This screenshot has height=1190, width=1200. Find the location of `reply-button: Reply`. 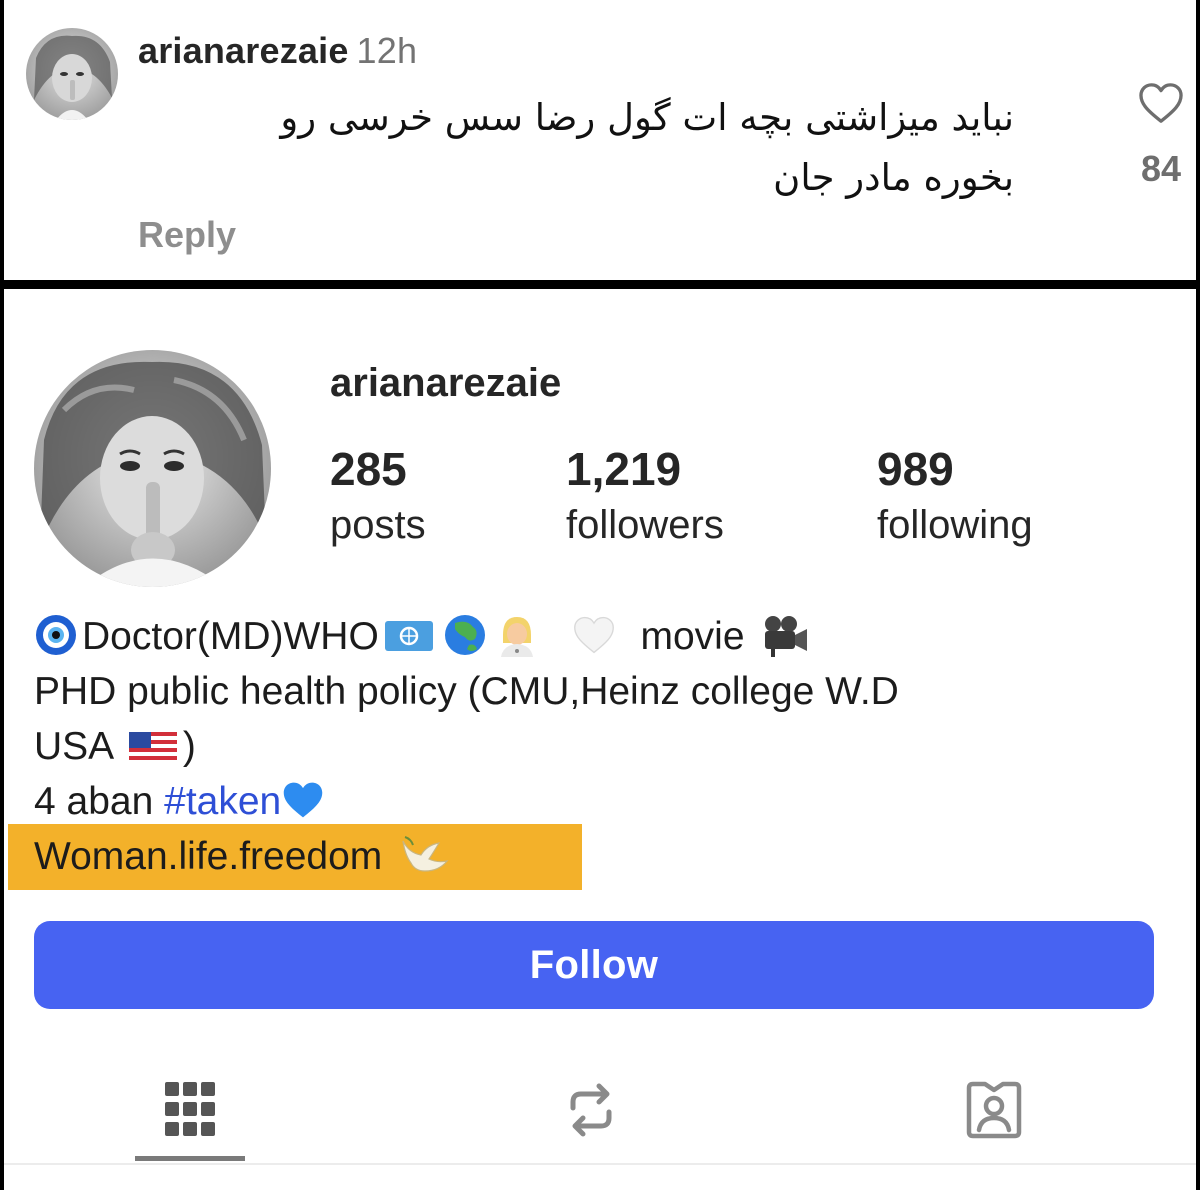

reply-button: Reply is located at coordinates (187, 235).